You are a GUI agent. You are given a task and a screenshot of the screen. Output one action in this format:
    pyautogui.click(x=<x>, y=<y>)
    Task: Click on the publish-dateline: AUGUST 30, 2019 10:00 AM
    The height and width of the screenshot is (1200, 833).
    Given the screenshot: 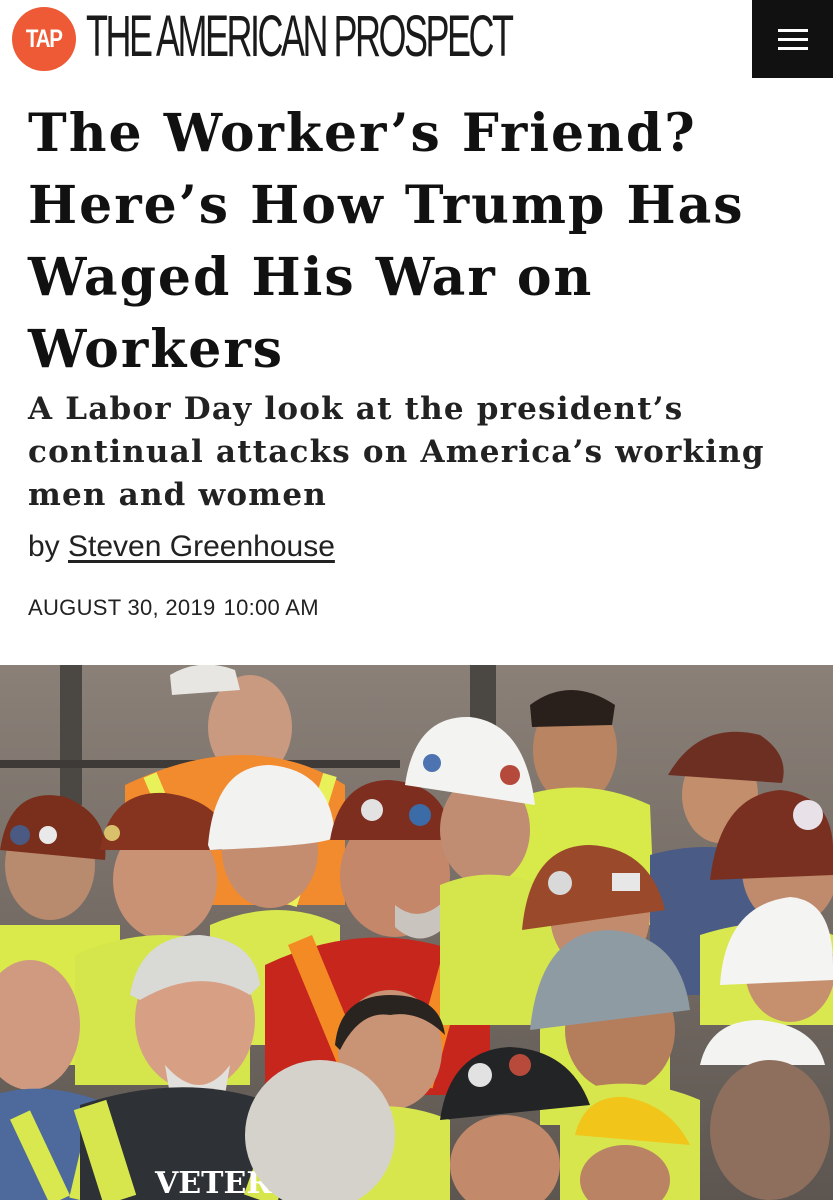 What is the action you would take?
    pyautogui.click(x=173, y=608)
    